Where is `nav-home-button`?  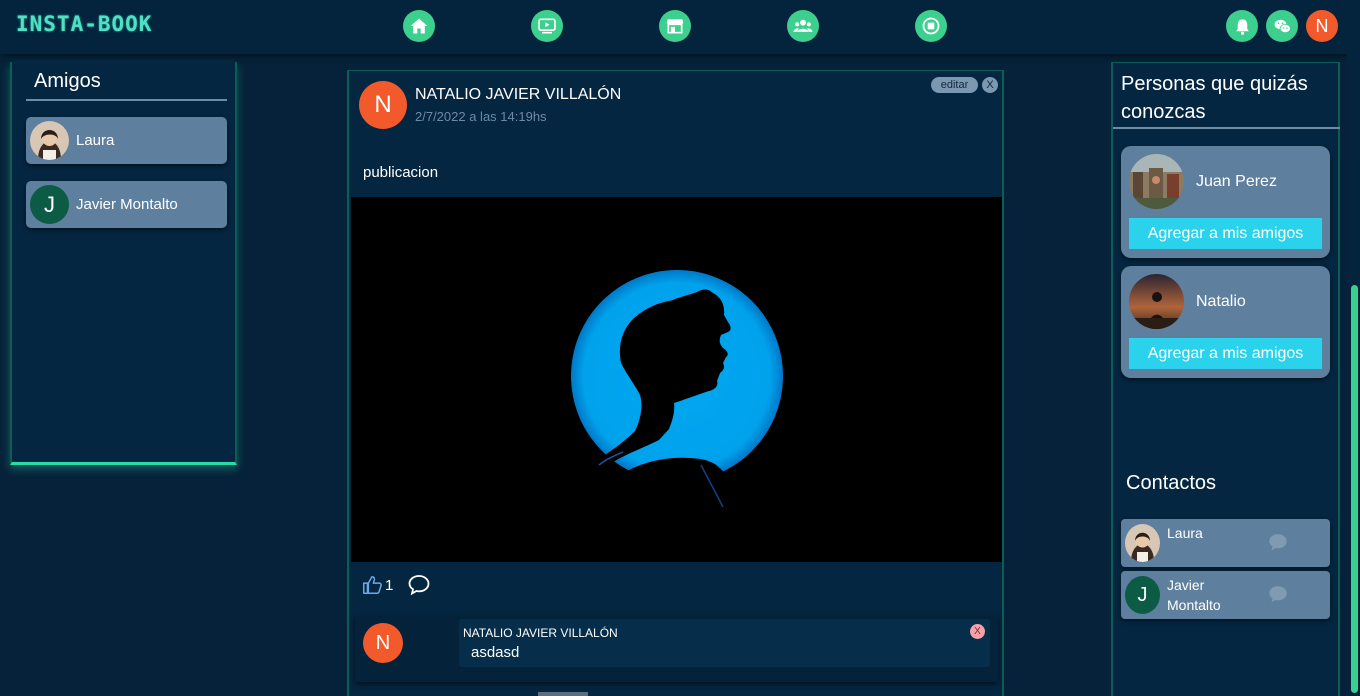
nav-home-button is located at coordinates (419, 26).